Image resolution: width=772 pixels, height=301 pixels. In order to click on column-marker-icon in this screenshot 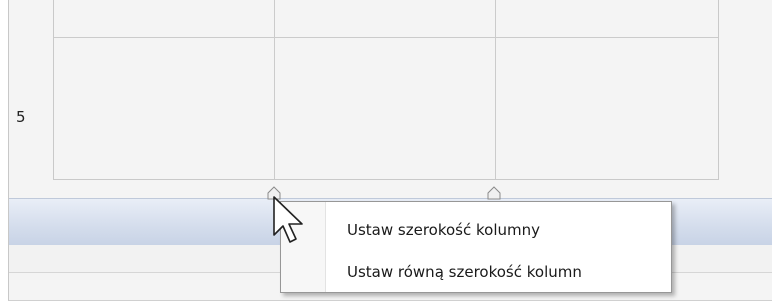, I will do `click(494, 193)`.